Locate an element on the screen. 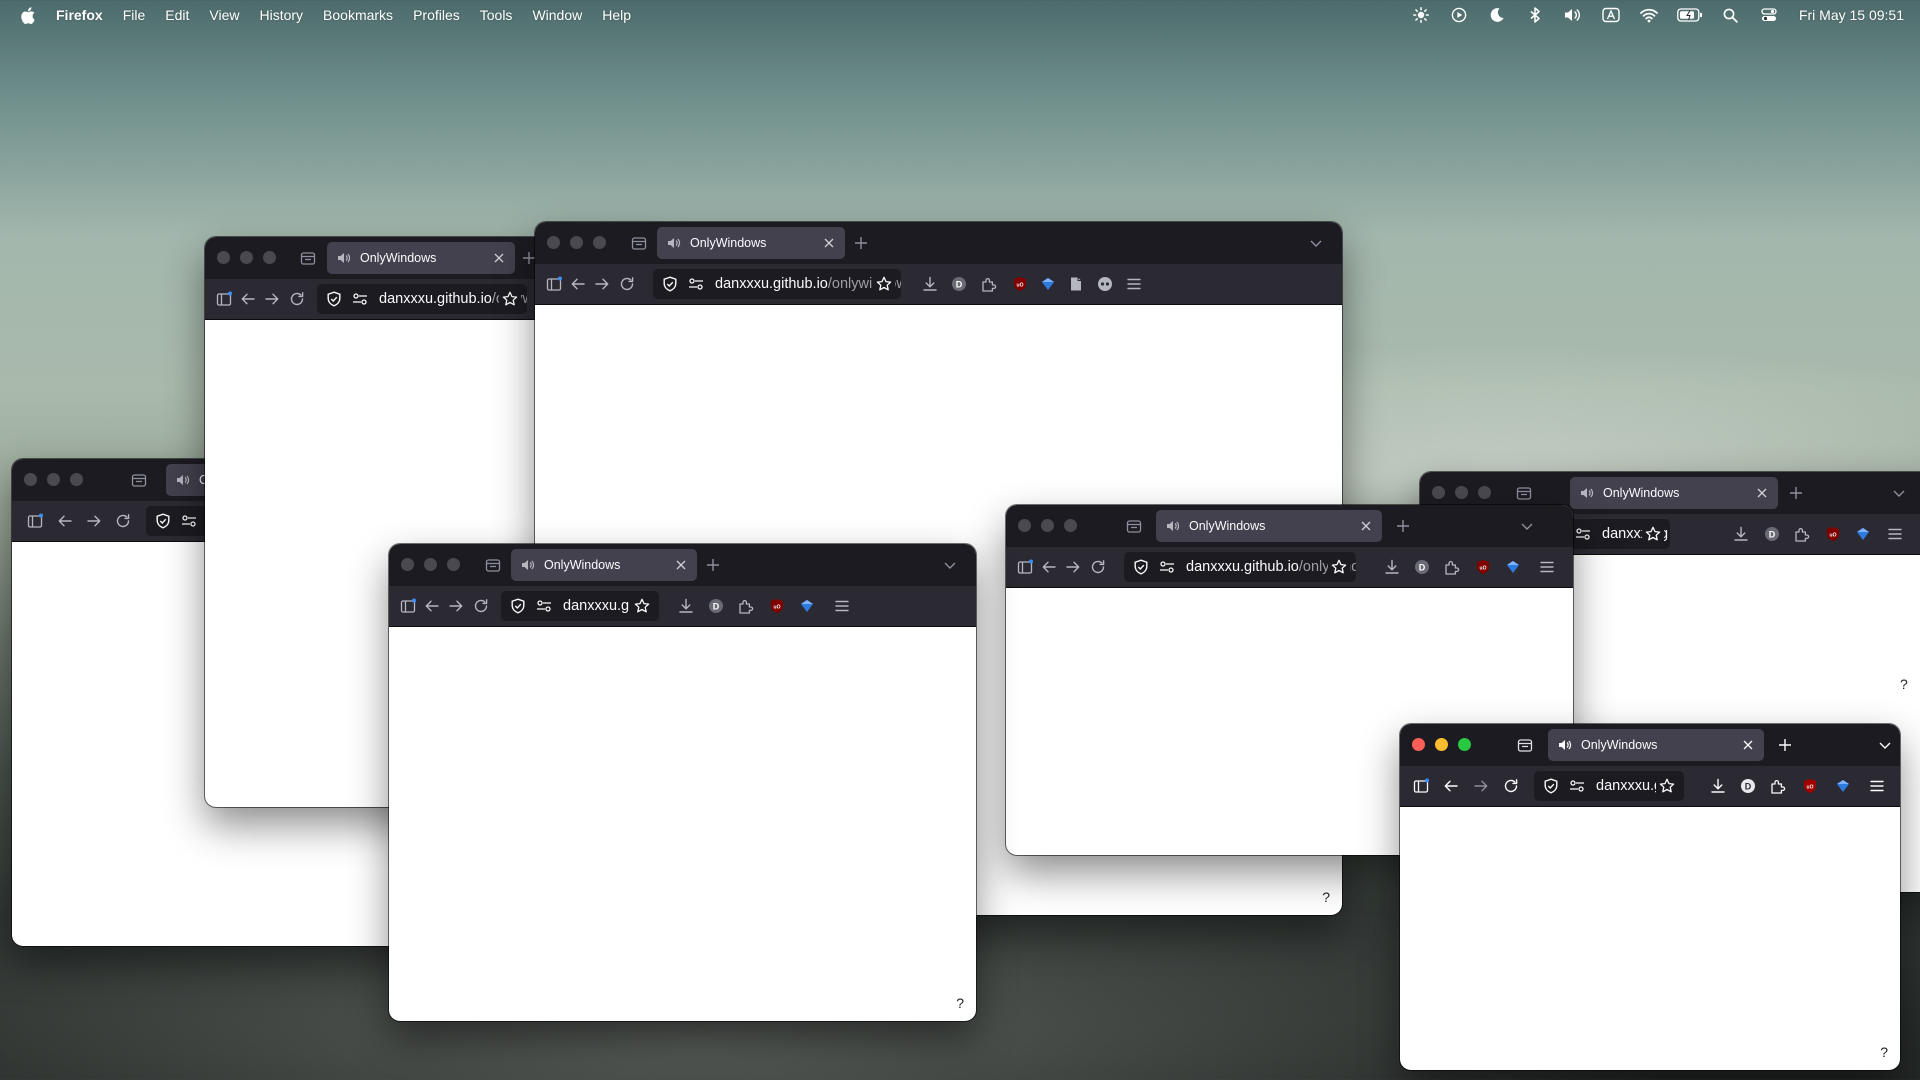  url-bar: danxxxu.github.io/onlywindows is located at coordinates (777, 284).